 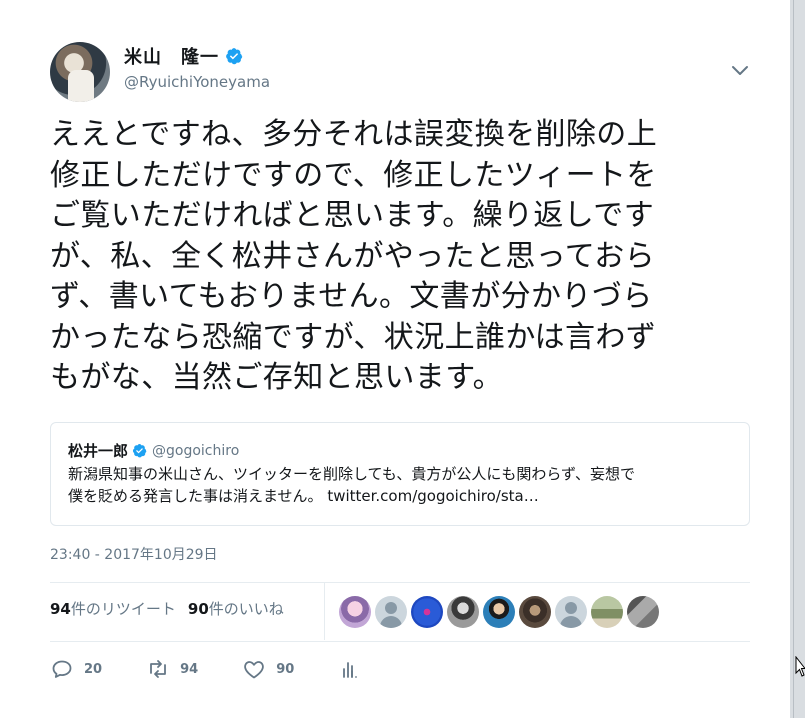 What do you see at coordinates (134, 554) in the screenshot?
I see `tweet-timestamp: 23:40 - 2017年10月29日` at bounding box center [134, 554].